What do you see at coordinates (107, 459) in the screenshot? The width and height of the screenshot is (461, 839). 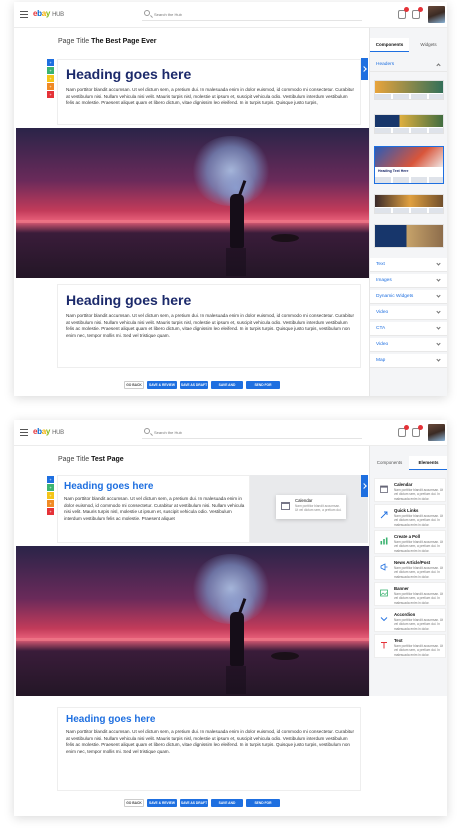 I see `page-title-name: Test Page` at bounding box center [107, 459].